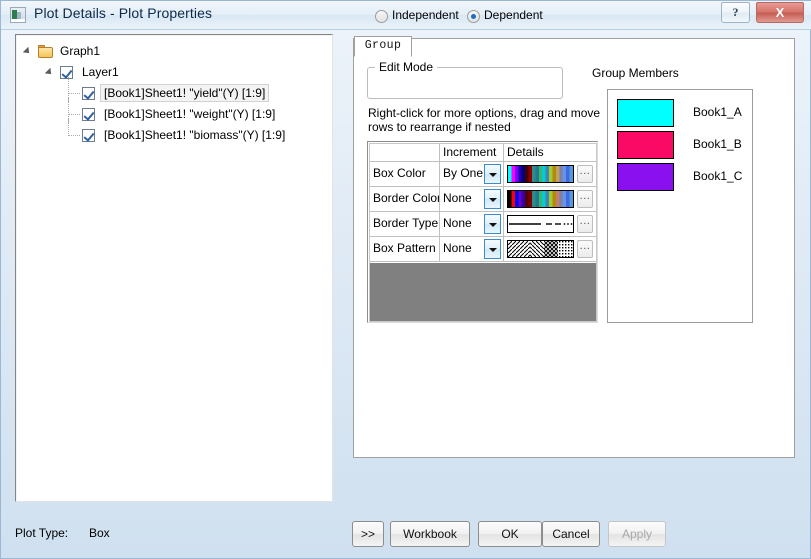  What do you see at coordinates (405, 153) in the screenshot?
I see `grid-header-name` at bounding box center [405, 153].